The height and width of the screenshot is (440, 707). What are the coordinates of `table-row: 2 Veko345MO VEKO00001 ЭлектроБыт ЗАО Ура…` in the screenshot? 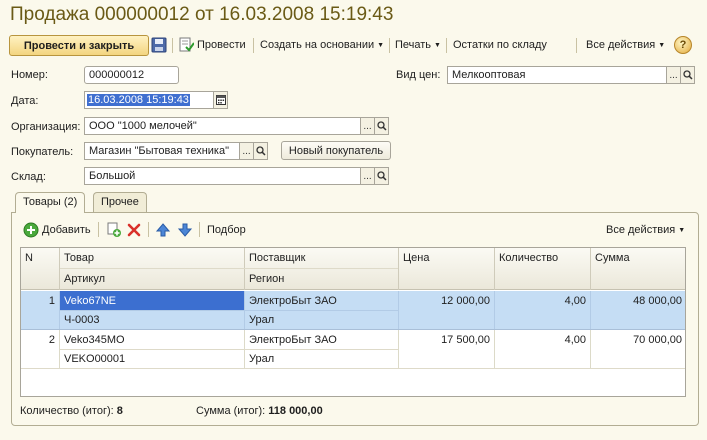 It's located at (353, 349).